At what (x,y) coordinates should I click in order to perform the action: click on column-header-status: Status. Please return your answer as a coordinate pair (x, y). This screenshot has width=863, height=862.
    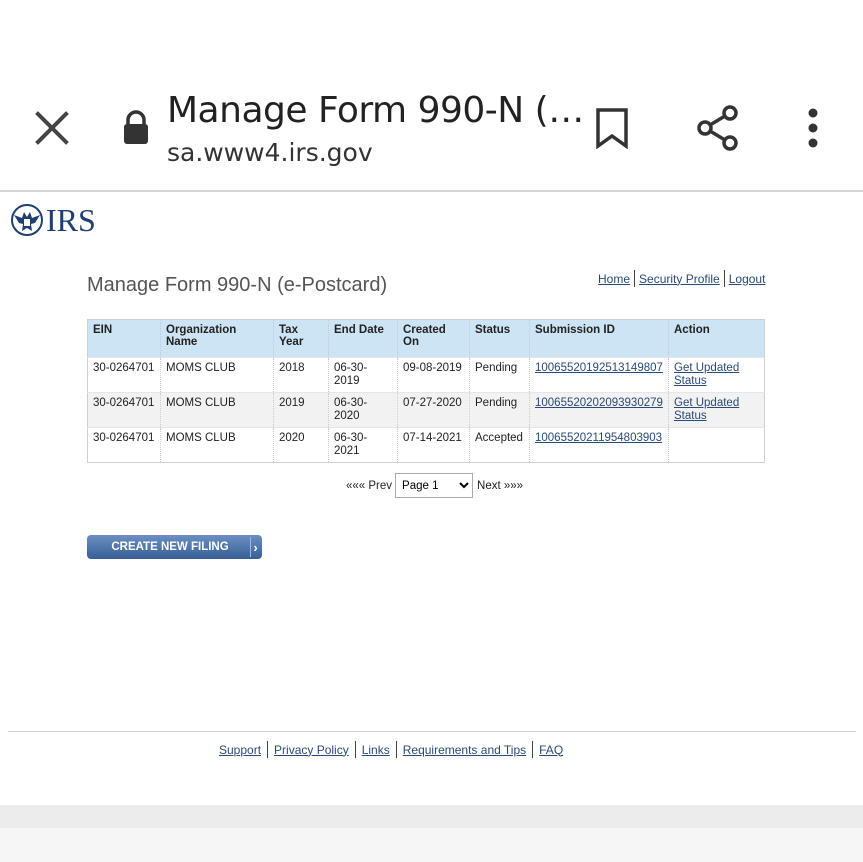
    Looking at the image, I should click on (499, 338).